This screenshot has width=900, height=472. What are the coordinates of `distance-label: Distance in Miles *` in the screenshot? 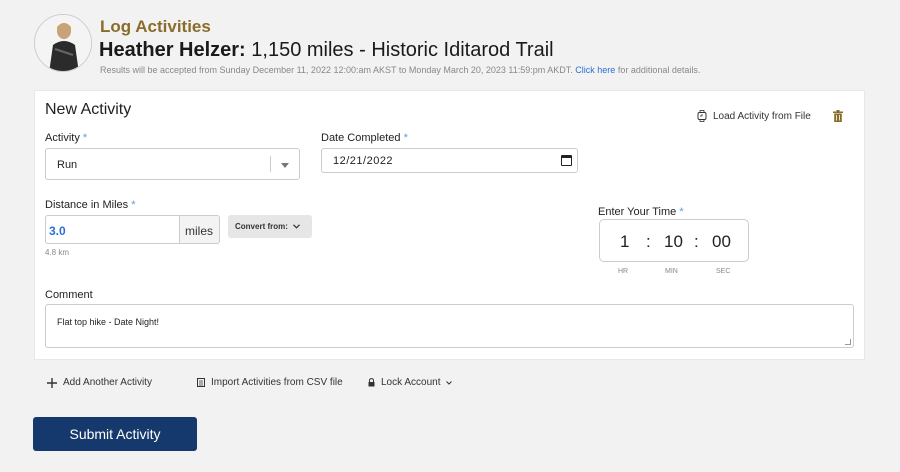 It's located at (90, 205).